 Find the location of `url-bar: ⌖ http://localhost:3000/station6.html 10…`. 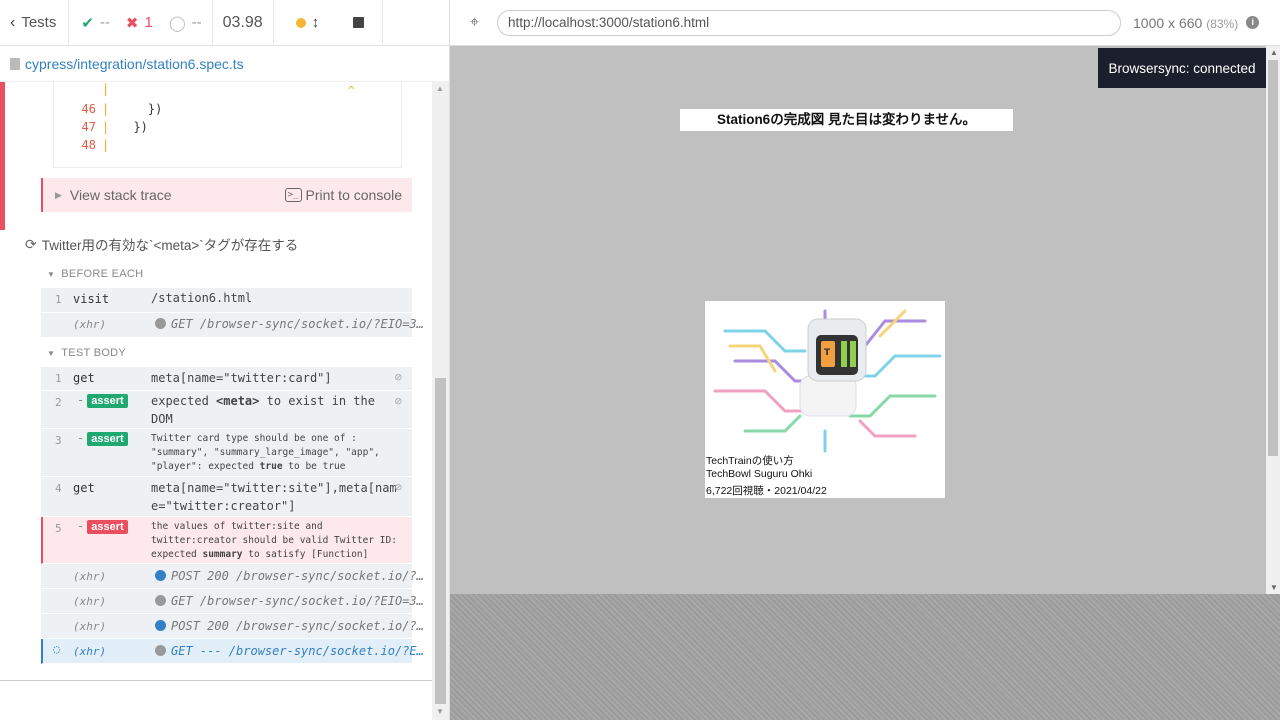

url-bar: ⌖ http://localhost:3000/station6.html 10… is located at coordinates (865, 23).